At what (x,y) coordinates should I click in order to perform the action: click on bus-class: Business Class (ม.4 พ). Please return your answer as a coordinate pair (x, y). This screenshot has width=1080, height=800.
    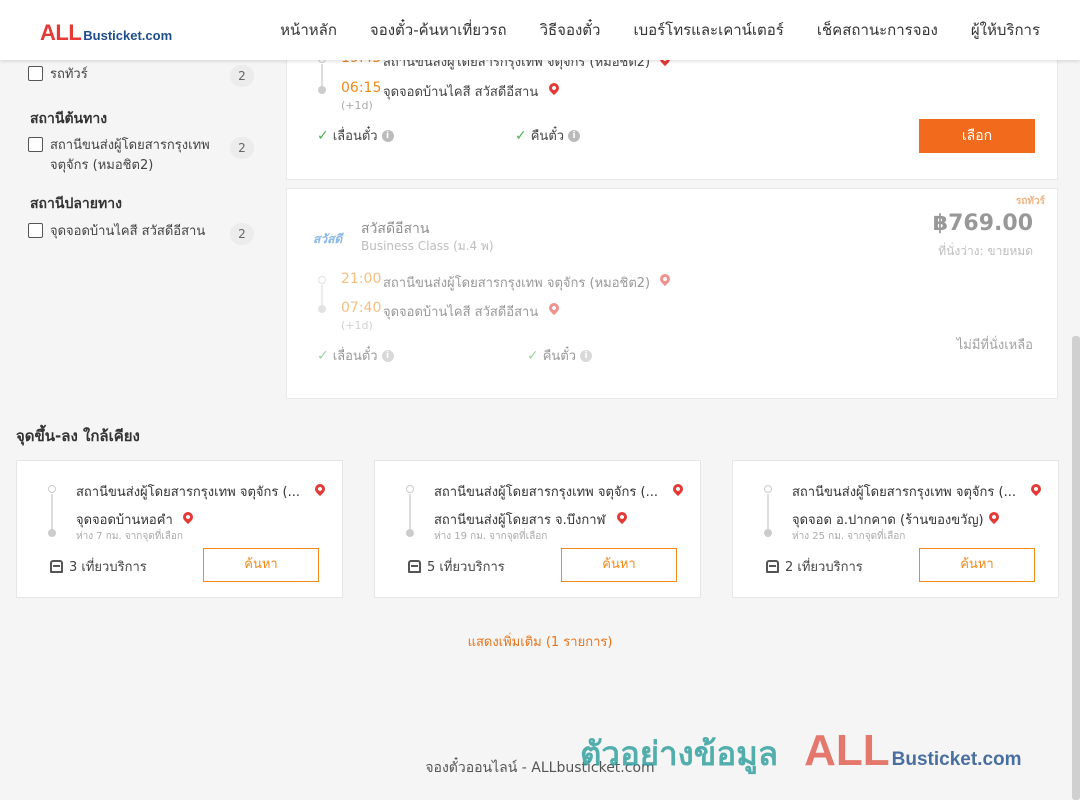
    Looking at the image, I should click on (427, 246).